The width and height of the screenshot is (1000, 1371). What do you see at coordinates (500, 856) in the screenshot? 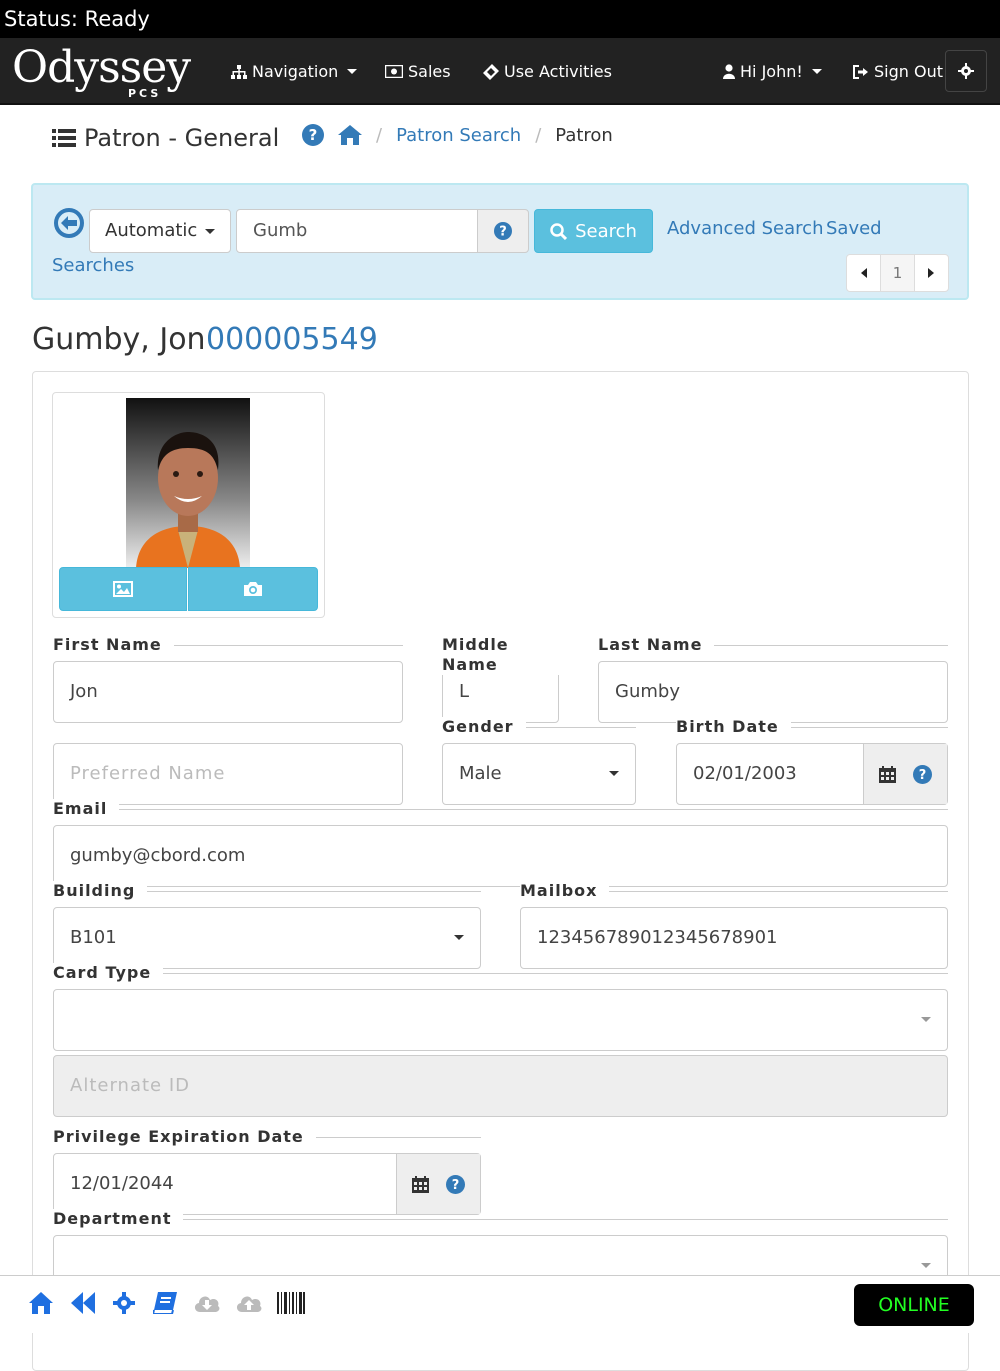
I see `email-field: gumby@cbord.com` at bounding box center [500, 856].